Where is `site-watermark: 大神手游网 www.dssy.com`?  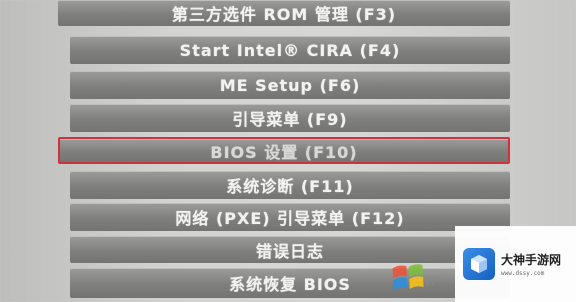 site-watermark: 大神手游网 www.dssy.com is located at coordinates (515, 264).